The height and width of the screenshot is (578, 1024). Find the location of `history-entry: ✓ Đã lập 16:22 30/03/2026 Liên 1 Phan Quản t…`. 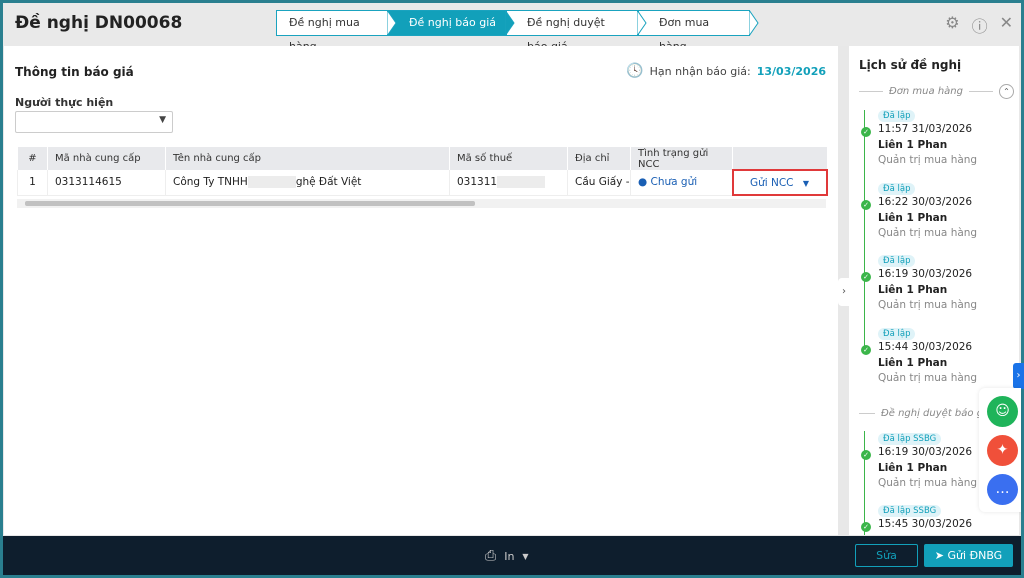

history-entry: ✓ Đã lập 16:22 30/03/2026 Liên 1 Phan Quản t… is located at coordinates (939, 210).